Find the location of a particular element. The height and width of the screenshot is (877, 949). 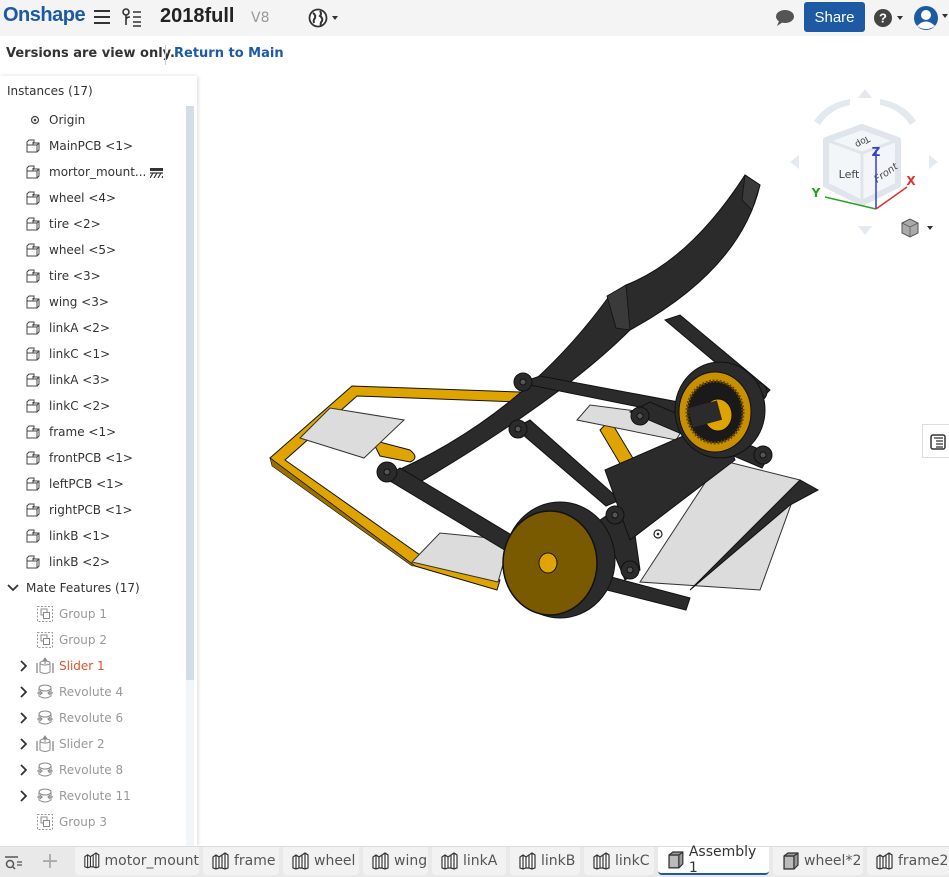

front-wheel is located at coordinates (559, 560).